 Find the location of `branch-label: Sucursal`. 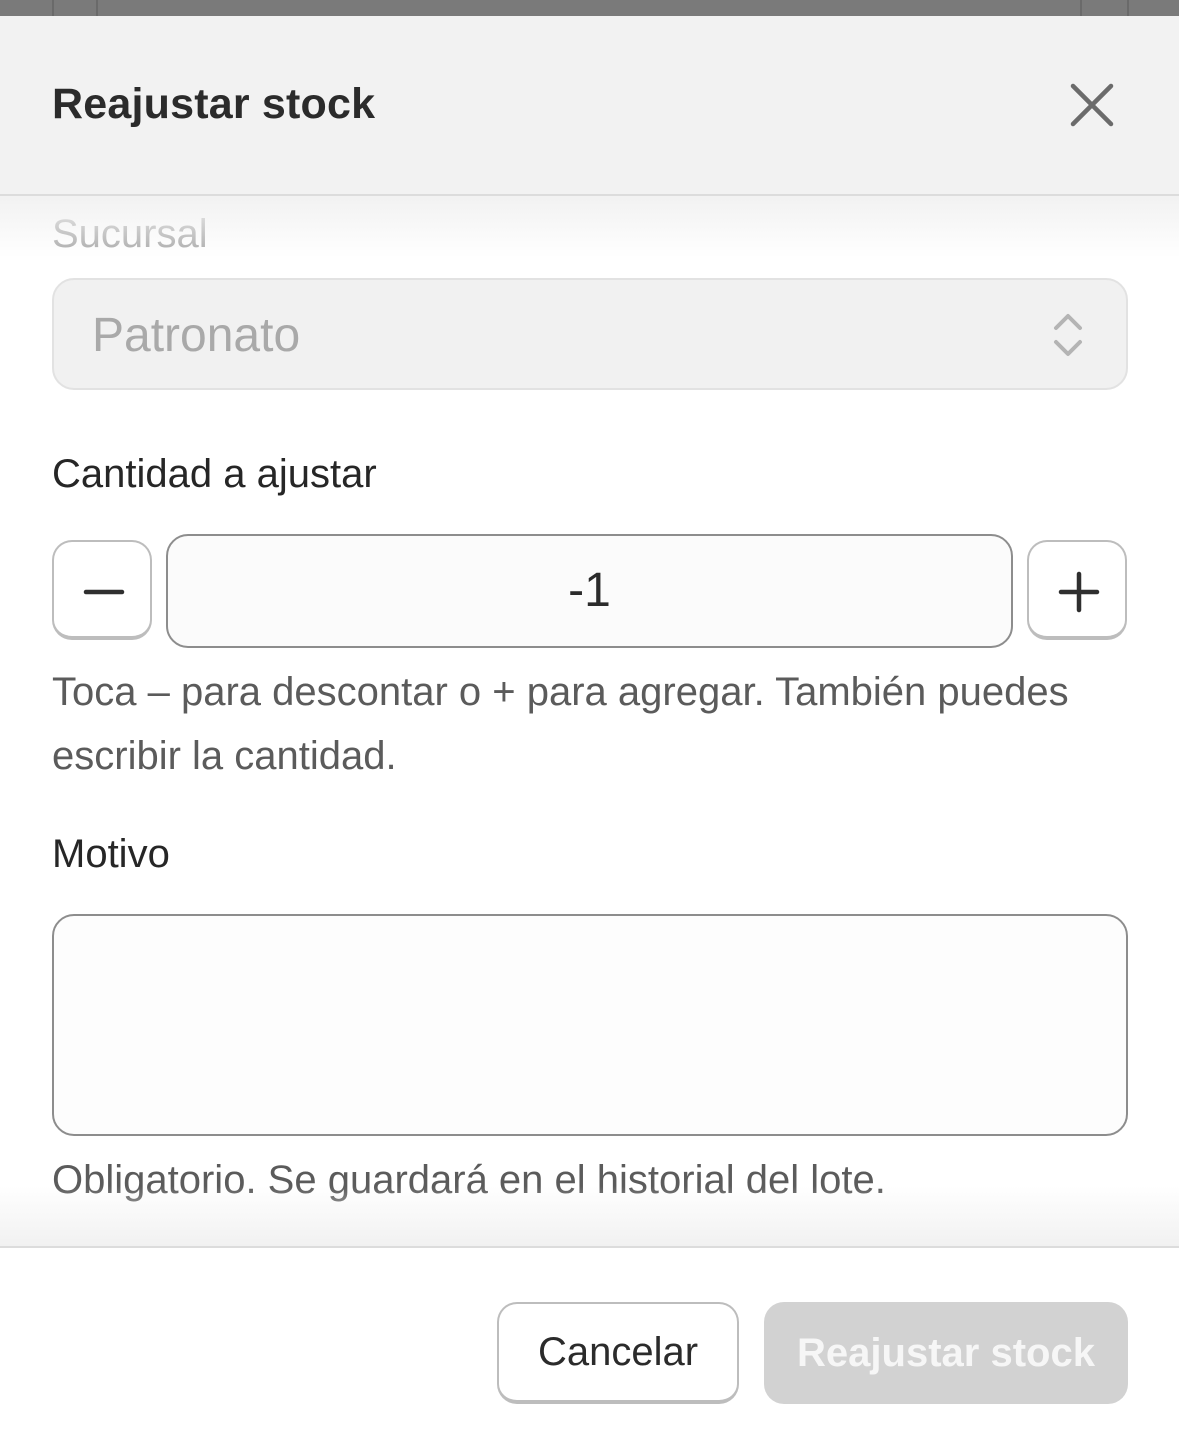

branch-label: Sucursal is located at coordinates (130, 234).